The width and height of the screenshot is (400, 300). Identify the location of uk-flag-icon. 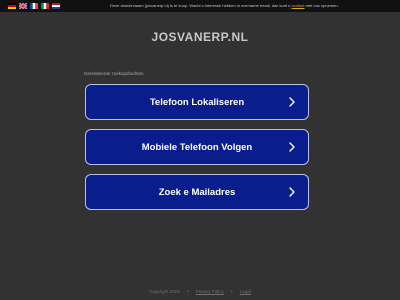
(23, 6).